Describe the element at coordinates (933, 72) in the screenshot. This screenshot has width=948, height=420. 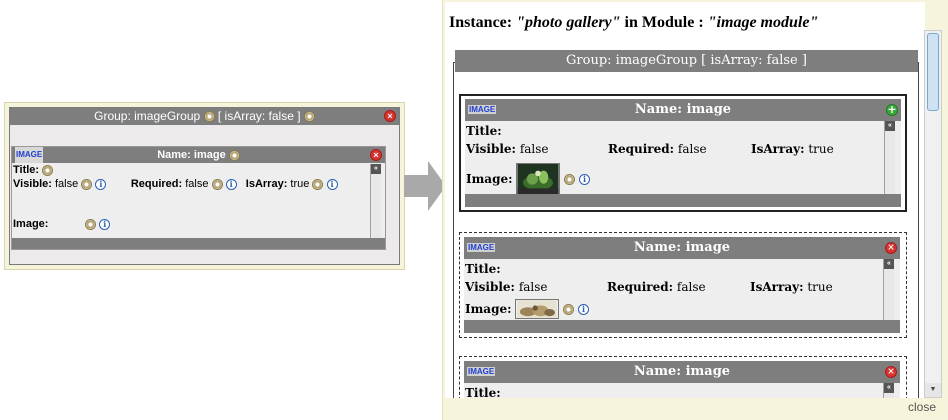
I see `scrollbar-thumb` at that location.